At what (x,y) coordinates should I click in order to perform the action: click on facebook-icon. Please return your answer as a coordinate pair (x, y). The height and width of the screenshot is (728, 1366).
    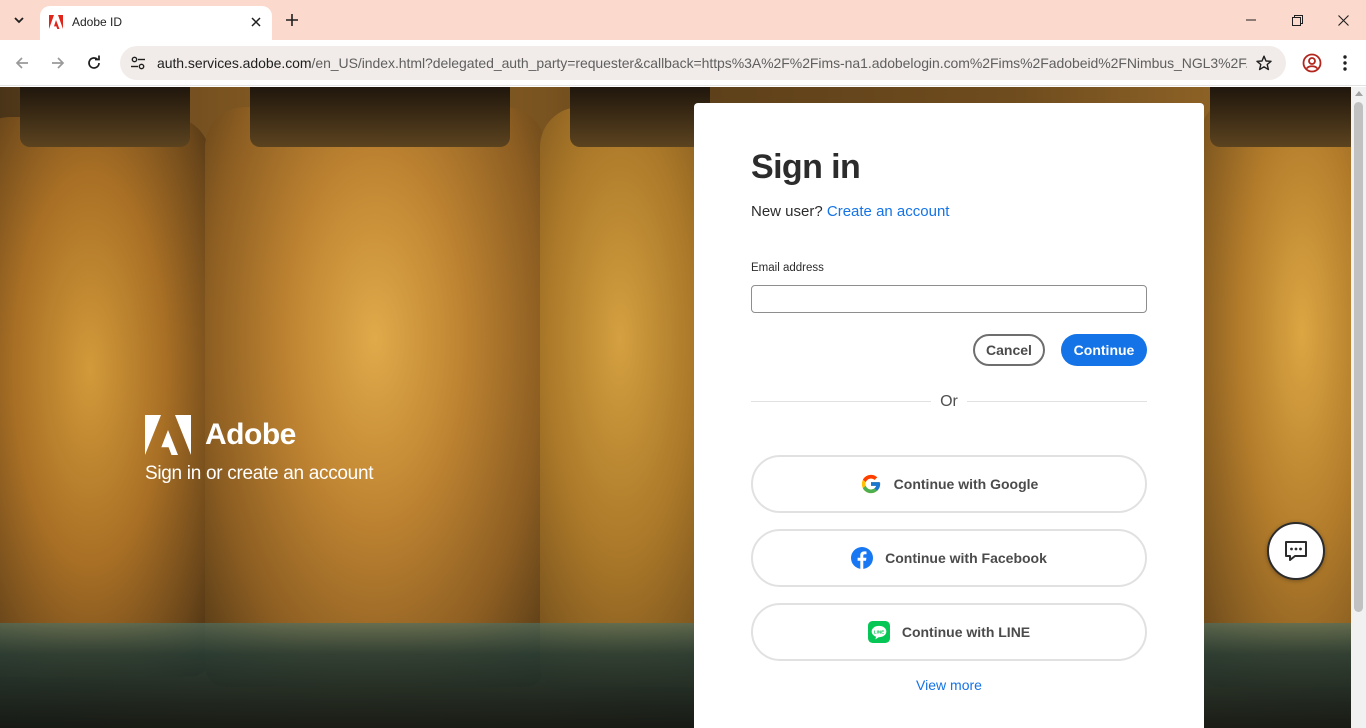
    Looking at the image, I should click on (862, 558).